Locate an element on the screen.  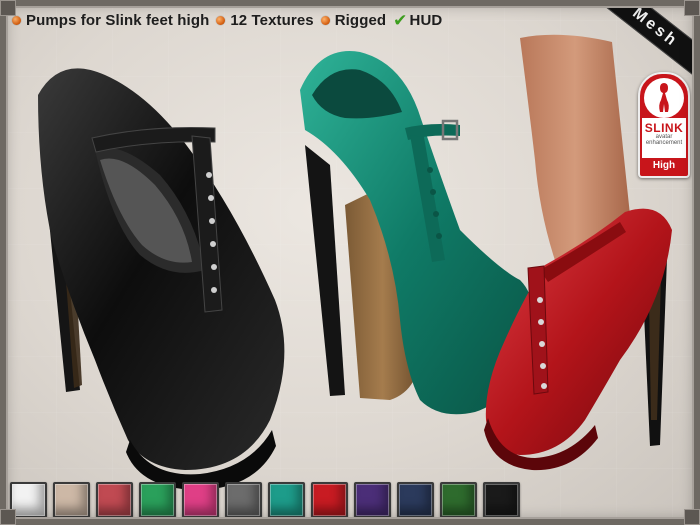
texture-swatch-row is located at coordinates (268, 500).